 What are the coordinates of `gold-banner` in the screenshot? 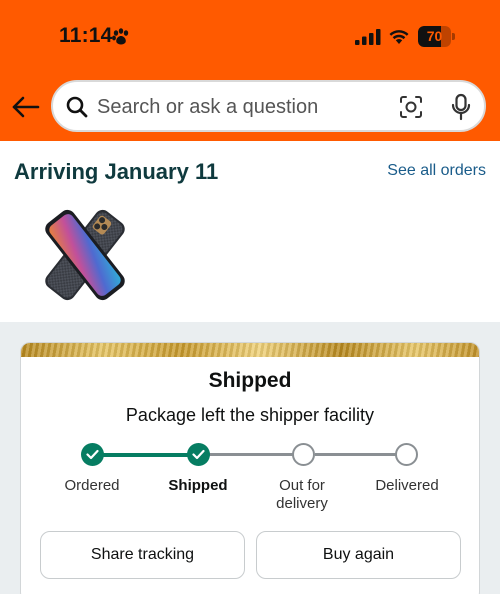 It's located at (250, 350).